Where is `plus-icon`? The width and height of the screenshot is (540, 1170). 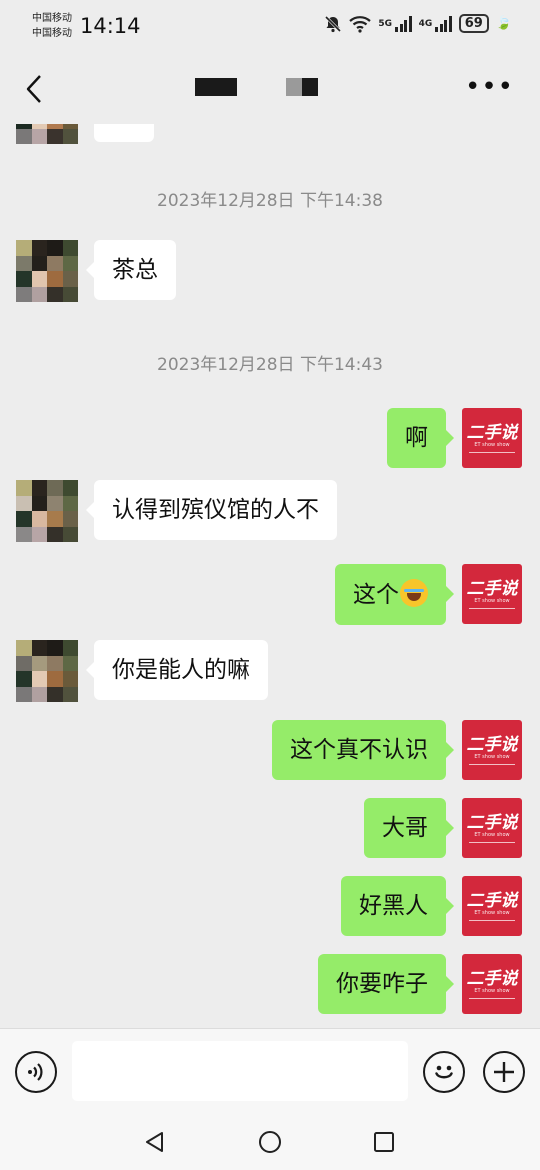
plus-icon is located at coordinates (504, 1072).